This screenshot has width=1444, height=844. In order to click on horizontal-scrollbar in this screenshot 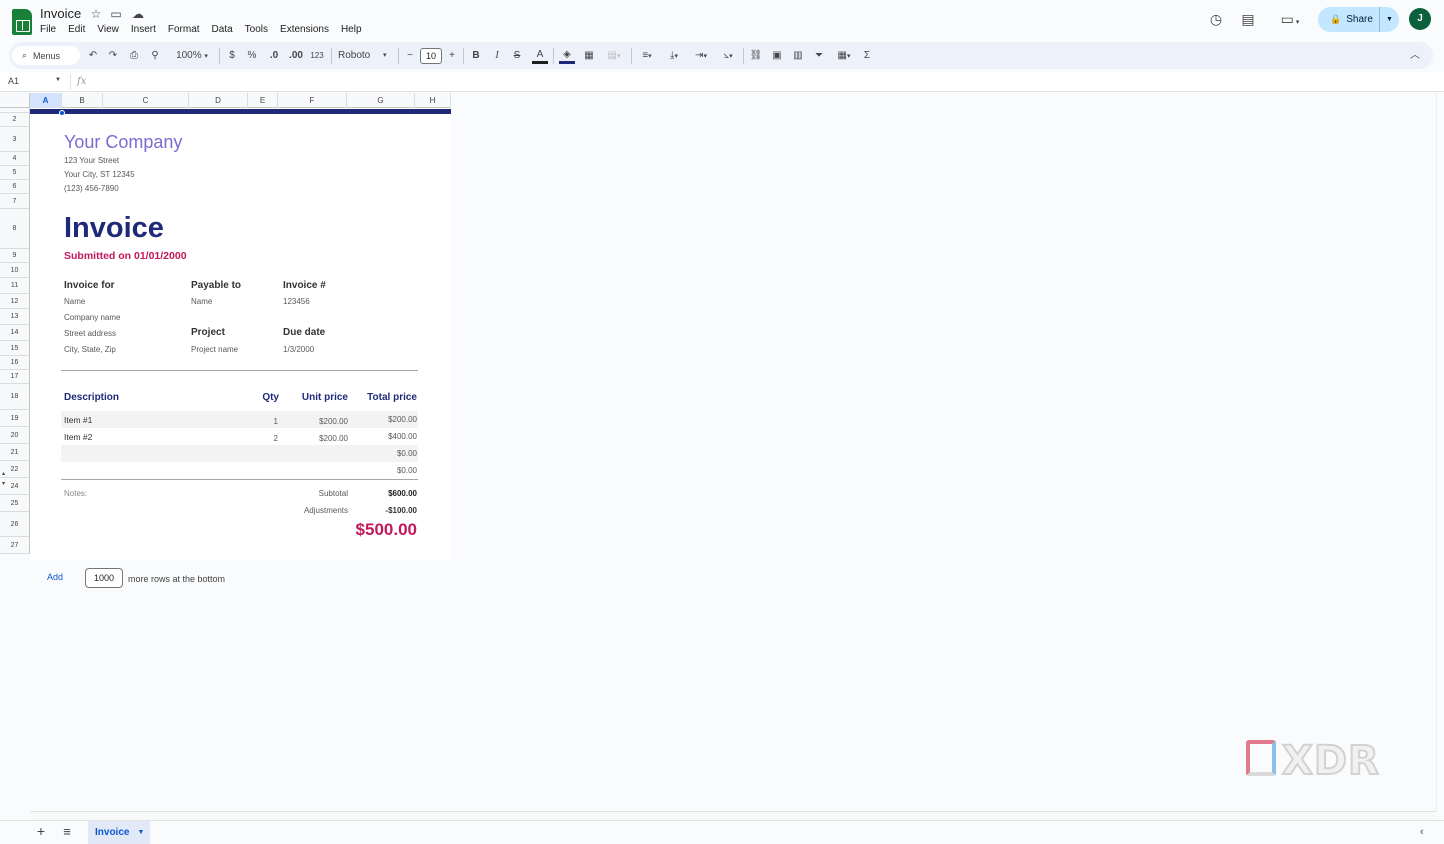, I will do `click(733, 815)`.